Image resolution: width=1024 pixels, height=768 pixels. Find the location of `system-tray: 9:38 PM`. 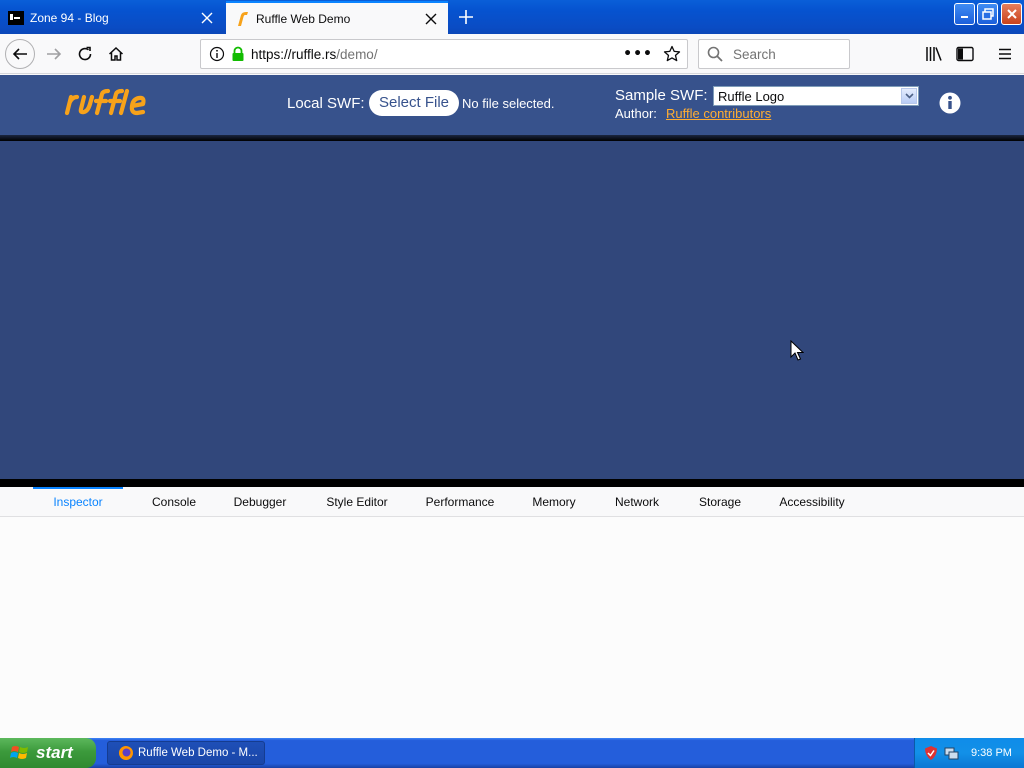

system-tray: 9:38 PM is located at coordinates (969, 753).